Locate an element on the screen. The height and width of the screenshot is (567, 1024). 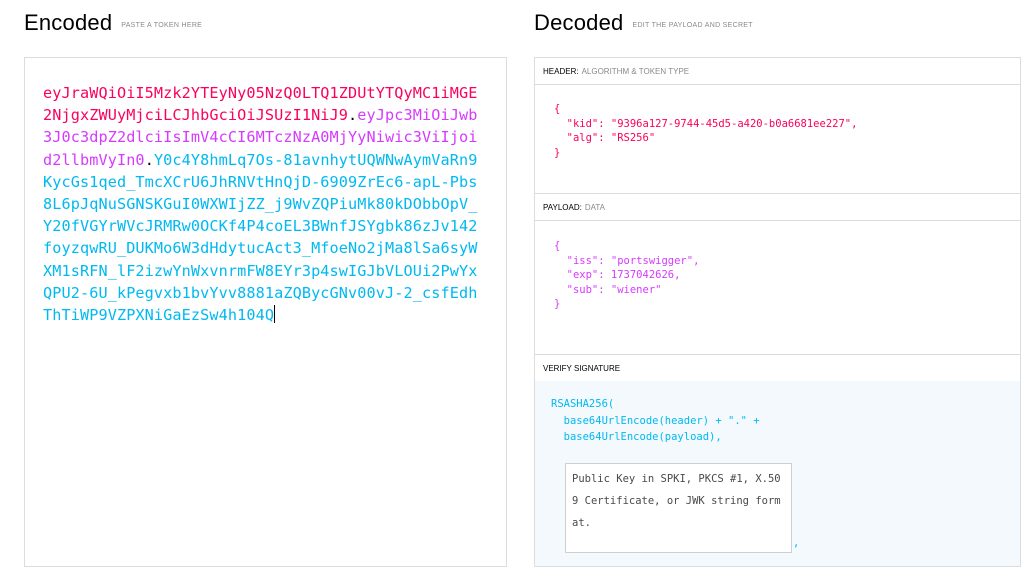
encoded-title: Encoded is located at coordinates (68, 22).